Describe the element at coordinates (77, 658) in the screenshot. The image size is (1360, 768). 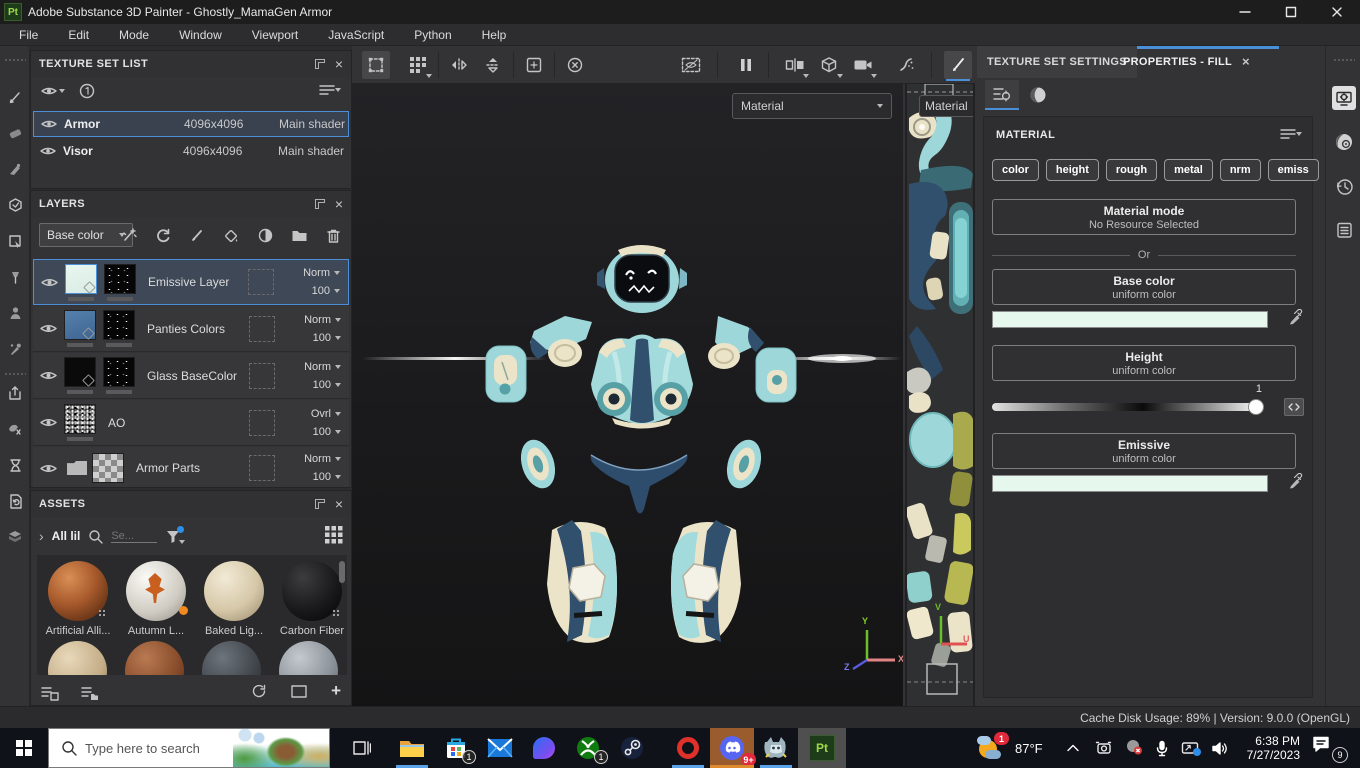
I see `asset-item` at that location.